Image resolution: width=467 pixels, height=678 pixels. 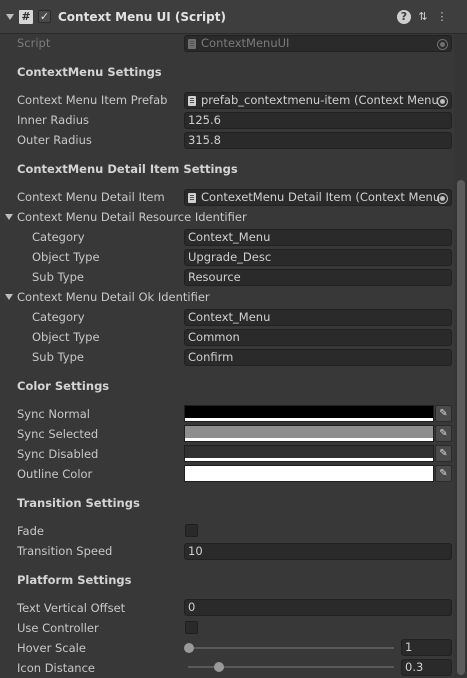 I want to click on outline-color-label: Outline Color, so click(x=55, y=474).